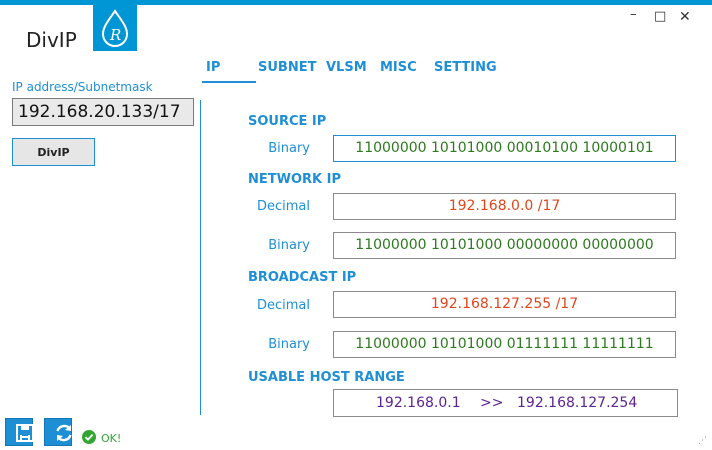  Describe the element at coordinates (103, 112) in the screenshot. I see `ip-address-input` at that location.